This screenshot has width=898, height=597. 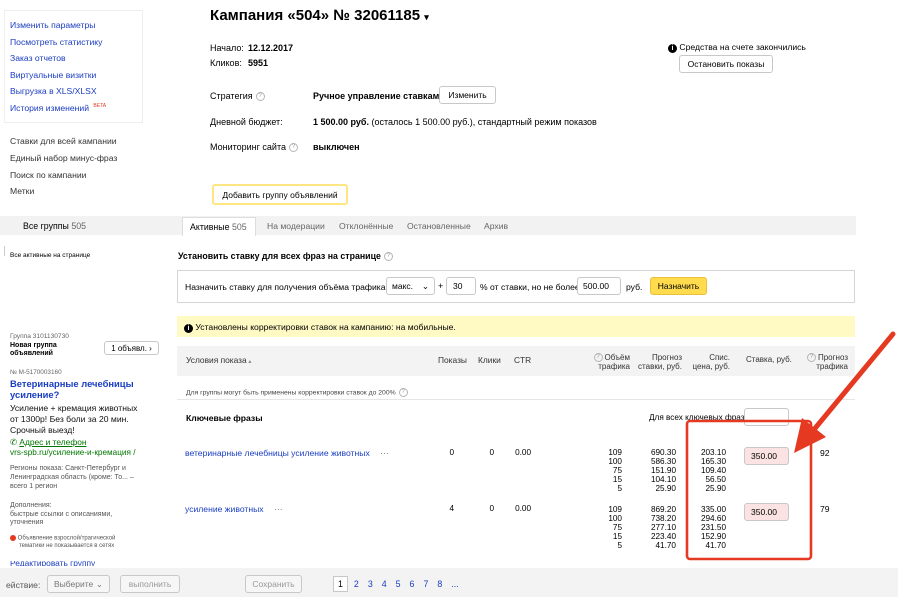 I want to click on chevron-down-icon: ⌄, so click(x=99, y=583).